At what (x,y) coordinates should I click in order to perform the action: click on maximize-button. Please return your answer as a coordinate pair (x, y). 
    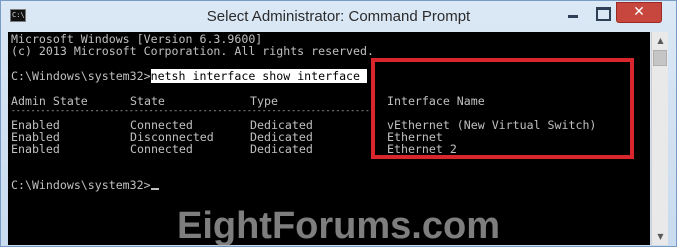
    Looking at the image, I should click on (601, 12).